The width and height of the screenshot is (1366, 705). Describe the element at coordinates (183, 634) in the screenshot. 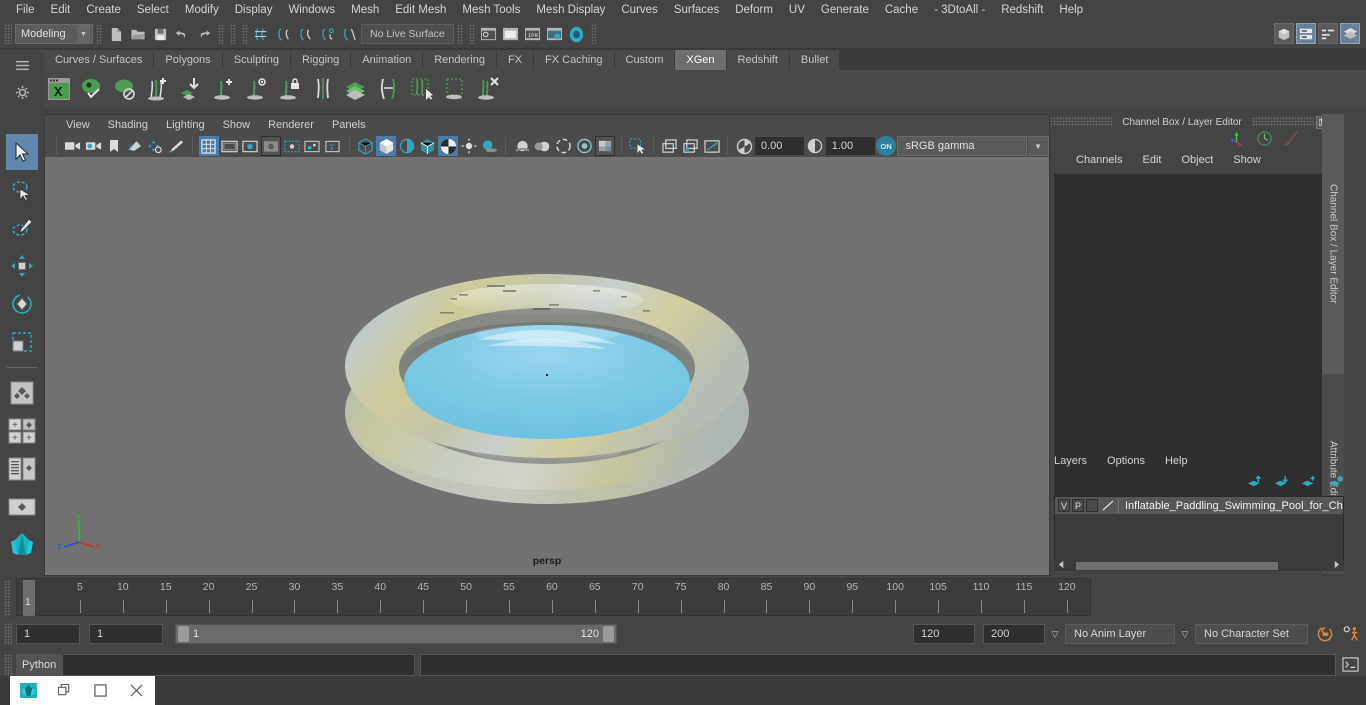

I see `range-slider-left-handle` at that location.